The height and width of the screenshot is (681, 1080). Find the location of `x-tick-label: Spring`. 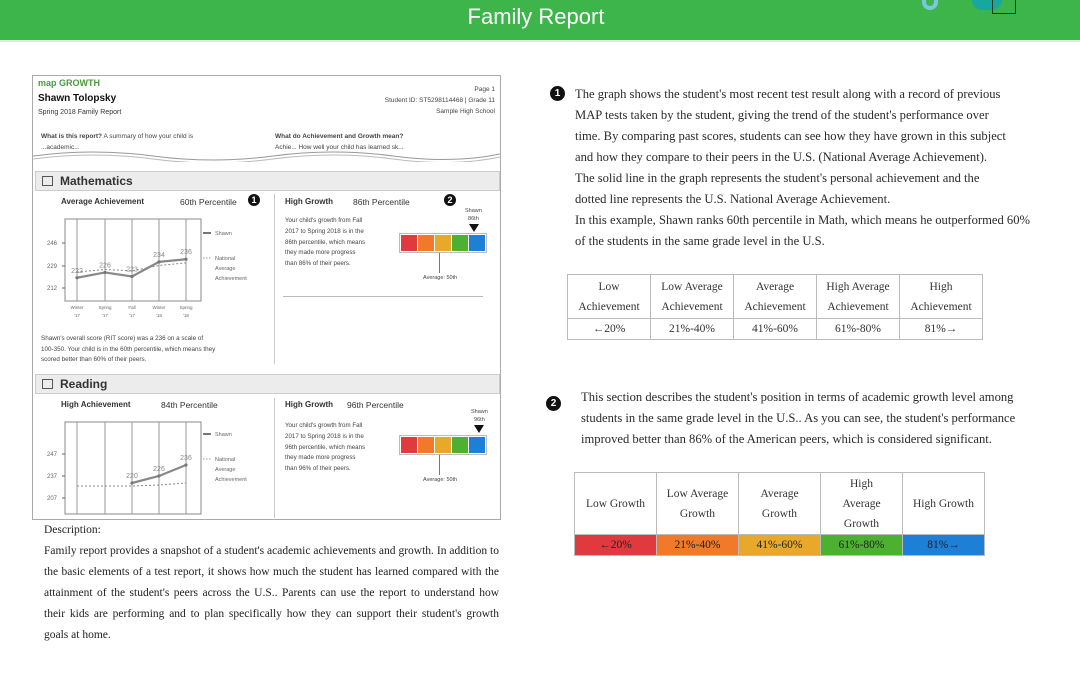

x-tick-label: Spring is located at coordinates (105, 307).